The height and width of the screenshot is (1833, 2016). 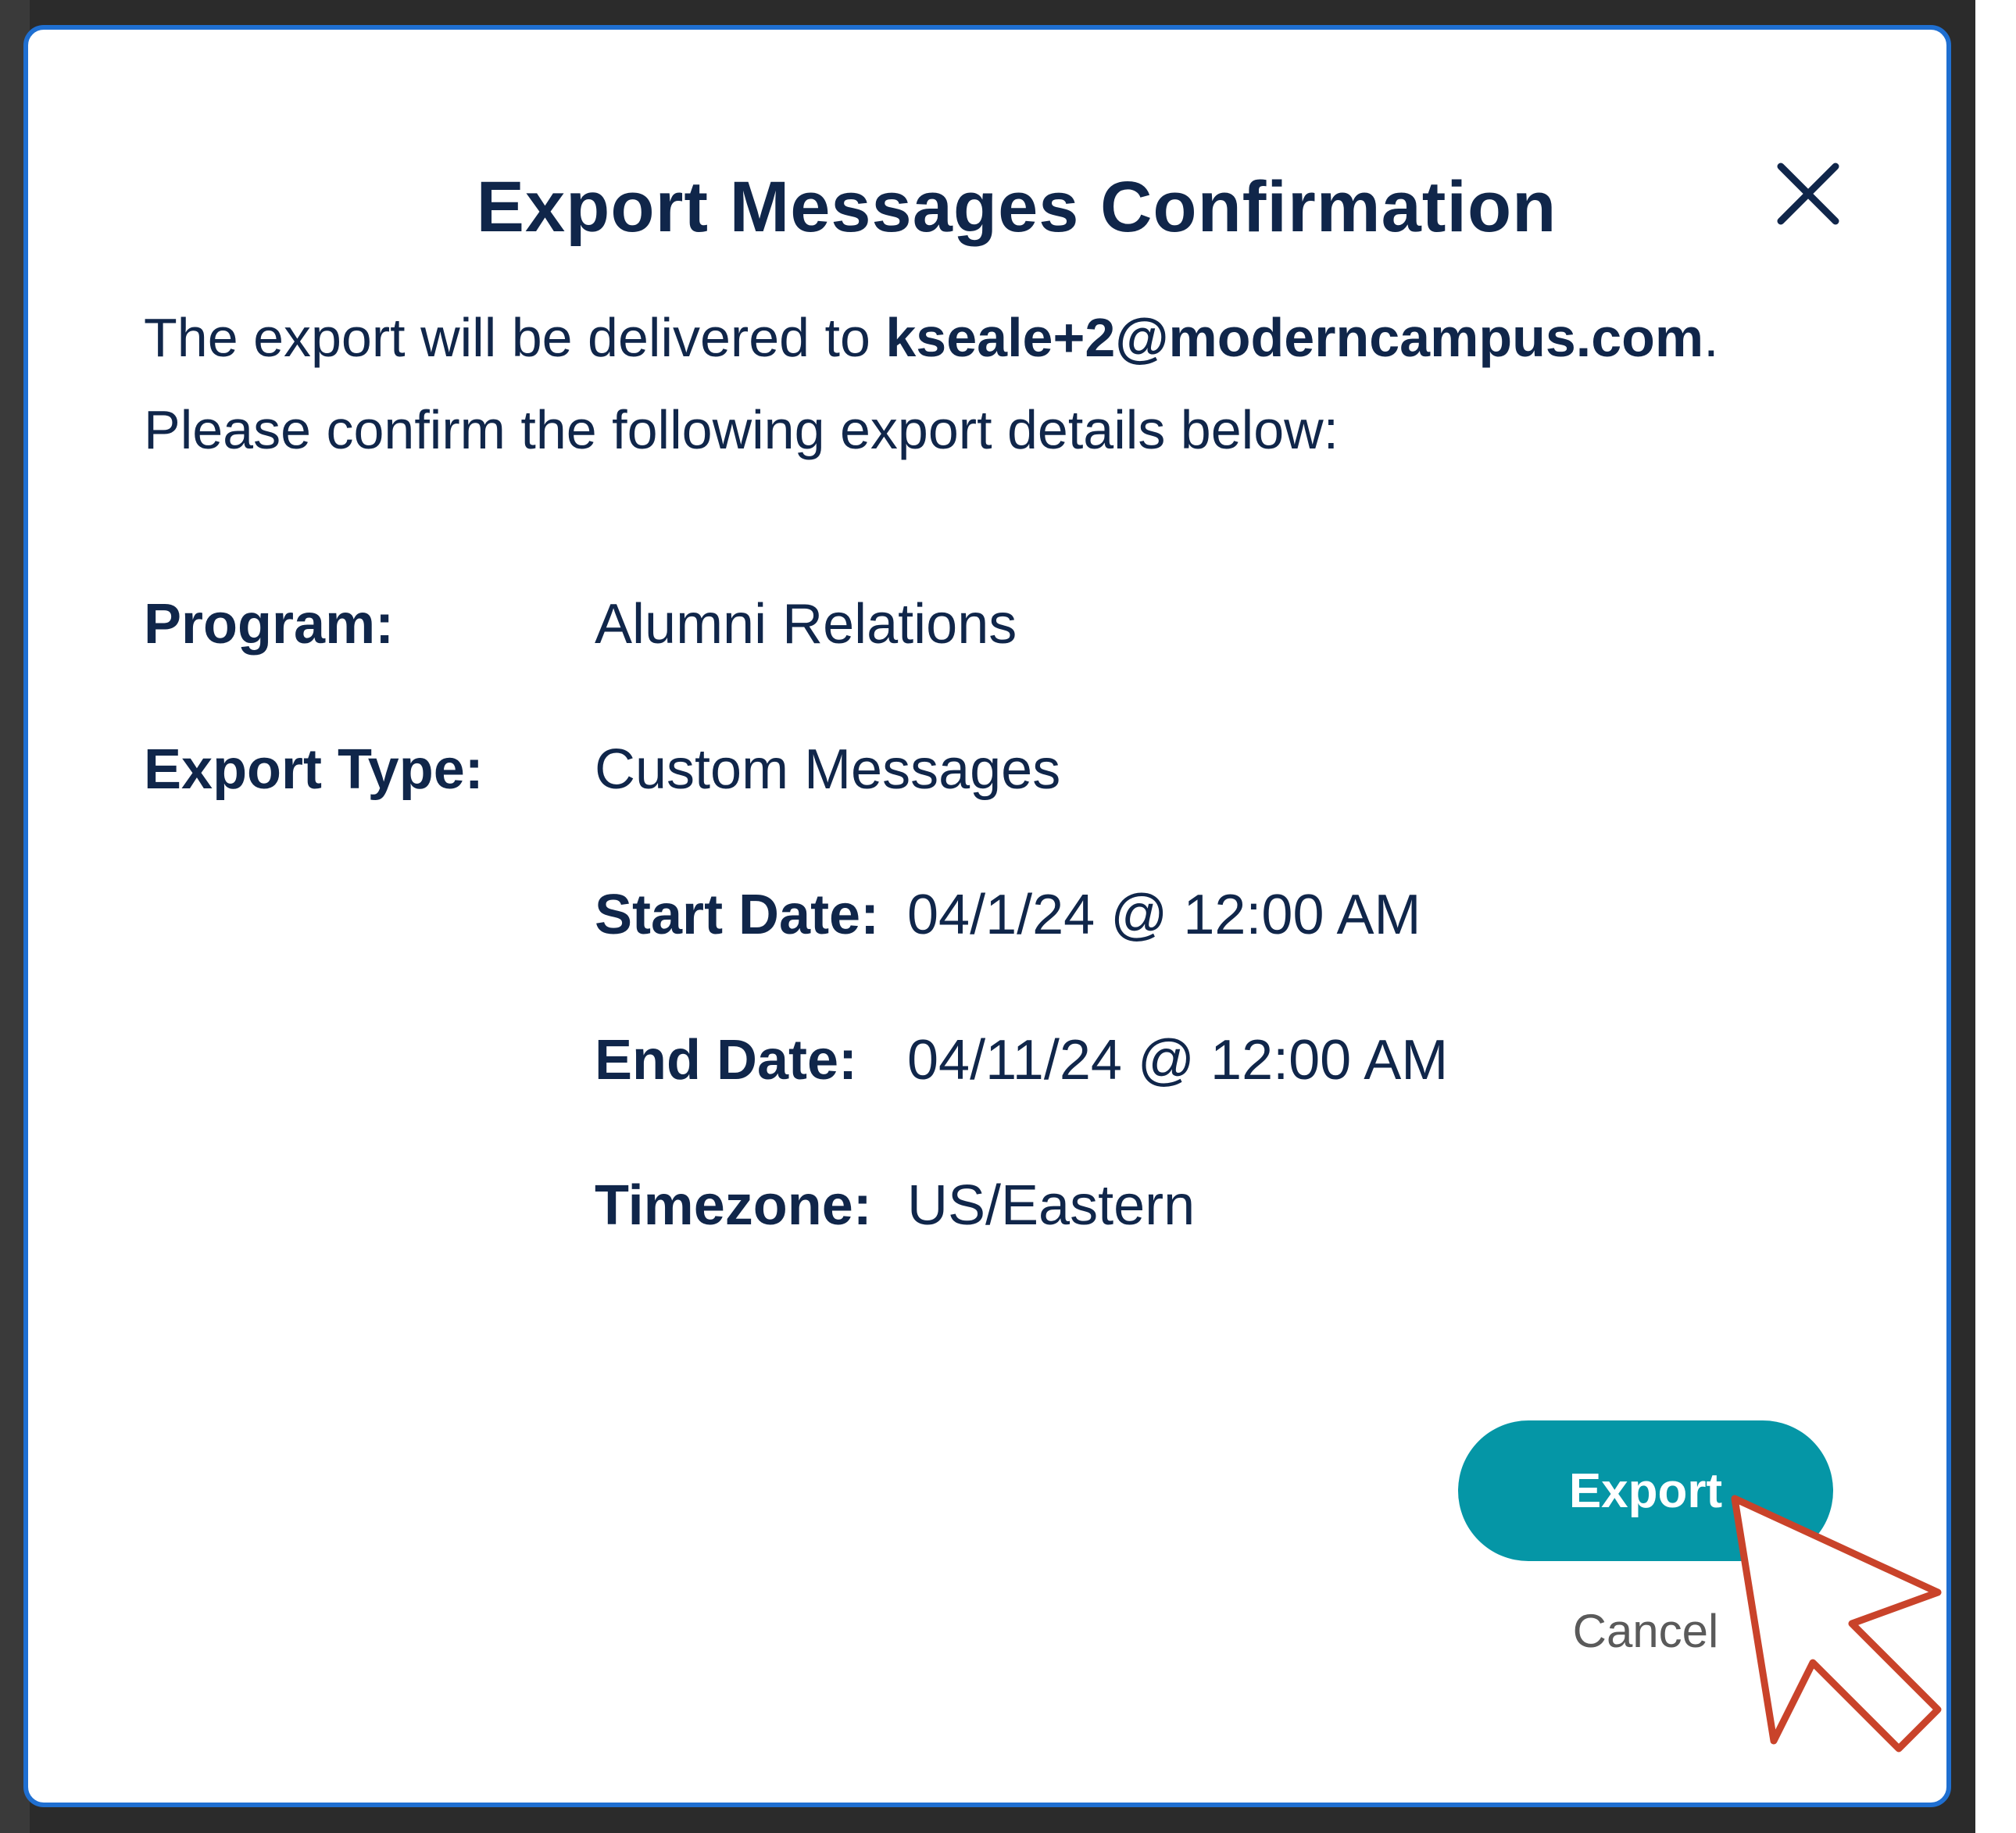 What do you see at coordinates (737, 915) in the screenshot?
I see `start-date-label: Start Date:` at bounding box center [737, 915].